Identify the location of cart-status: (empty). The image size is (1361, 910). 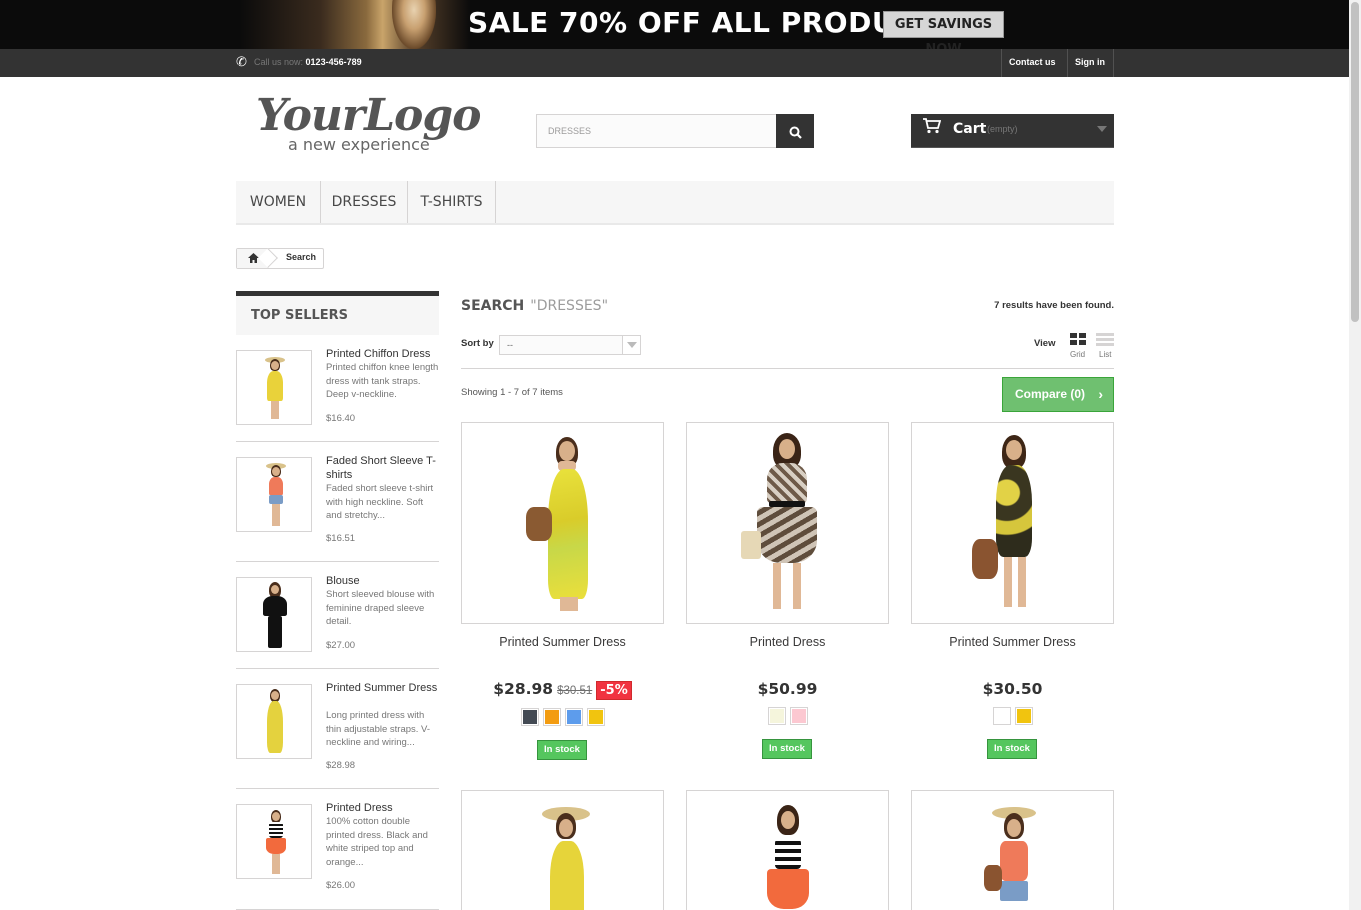
(1002, 129).